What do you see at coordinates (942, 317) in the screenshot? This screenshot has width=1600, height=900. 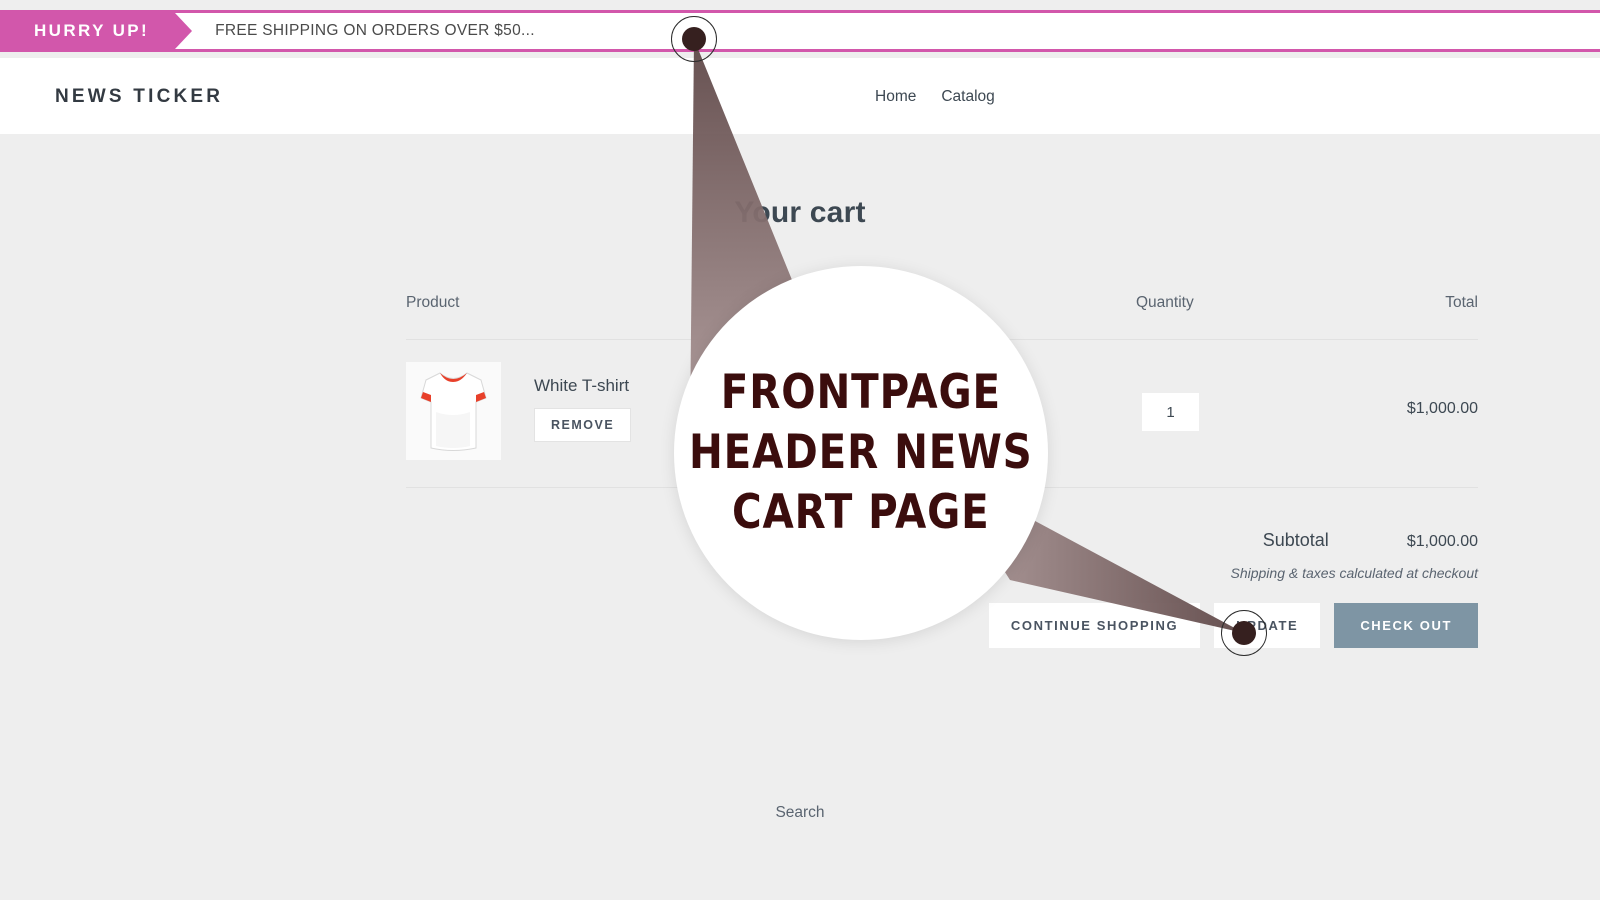 I see `cart-table-header: Product Quantity Total` at bounding box center [942, 317].